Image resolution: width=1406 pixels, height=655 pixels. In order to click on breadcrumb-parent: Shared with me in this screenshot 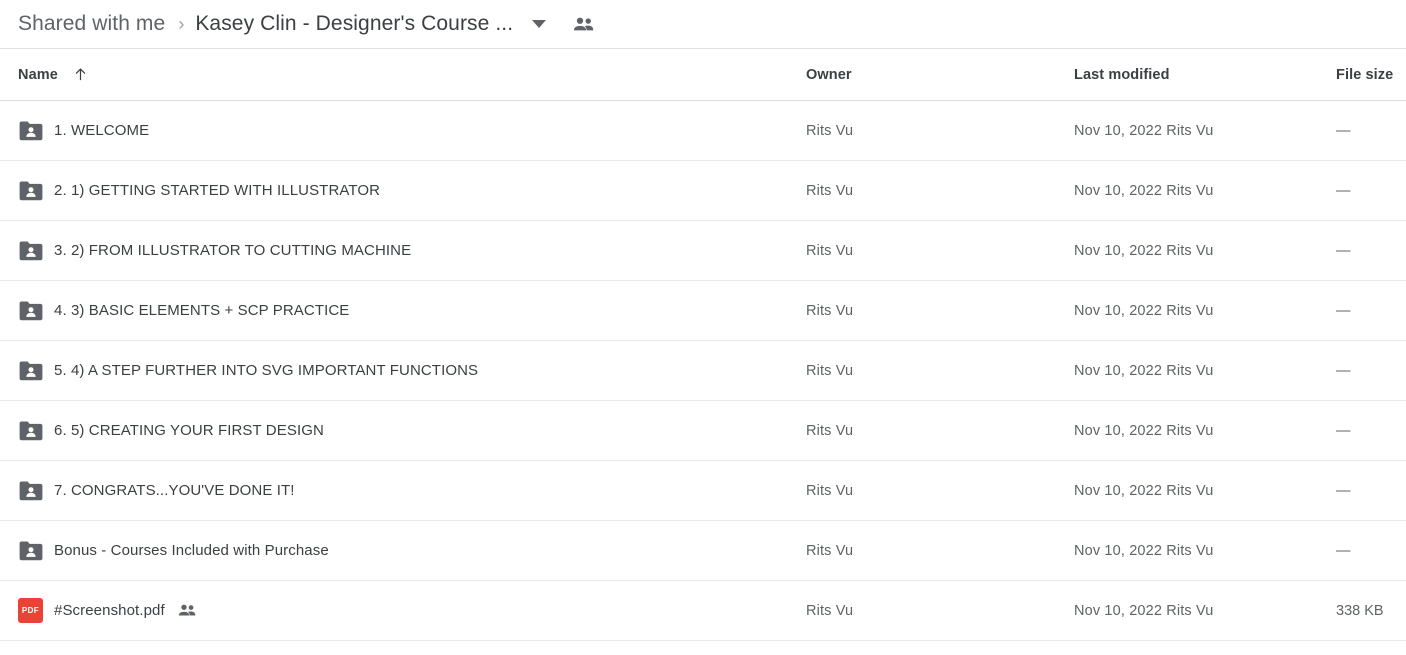, I will do `click(91, 24)`.